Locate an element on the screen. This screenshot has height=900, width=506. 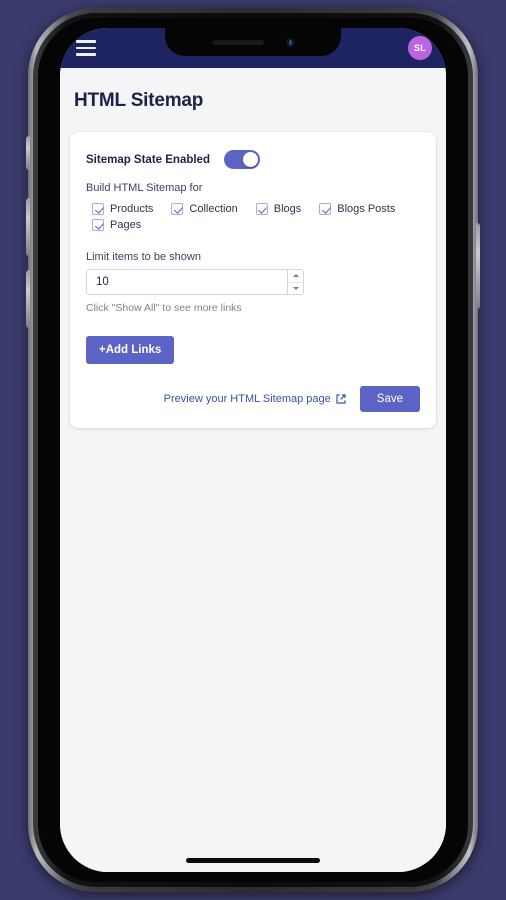
checkbox-blogs-posts: Blogs Posts is located at coordinates (357, 209).